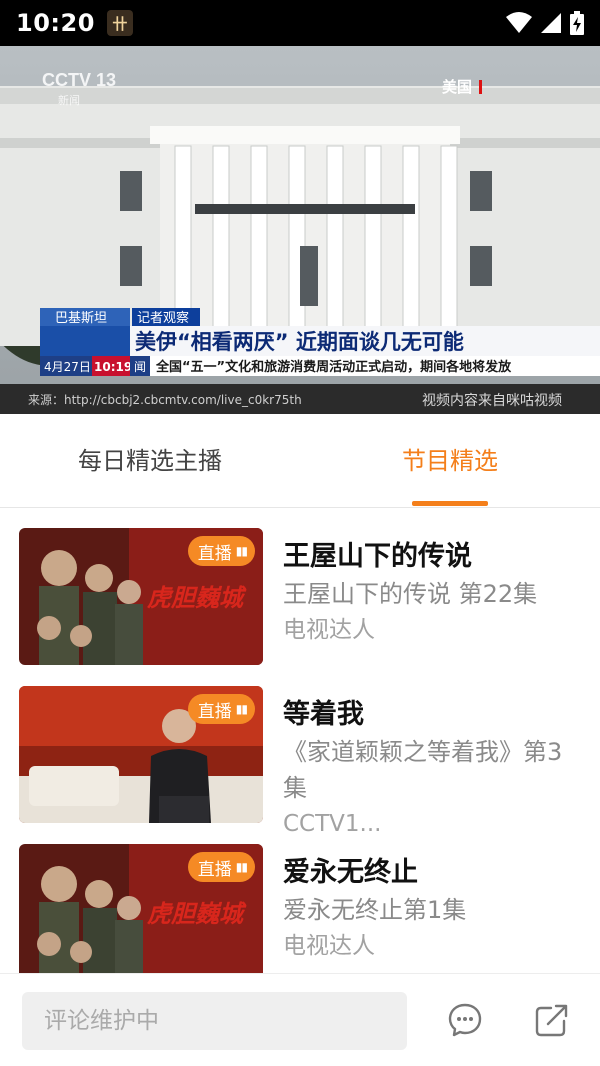 Image resolution: width=600 pixels, height=1066 pixels. I want to click on program-thumbnail: 直播 ▮▮, so click(141, 754).